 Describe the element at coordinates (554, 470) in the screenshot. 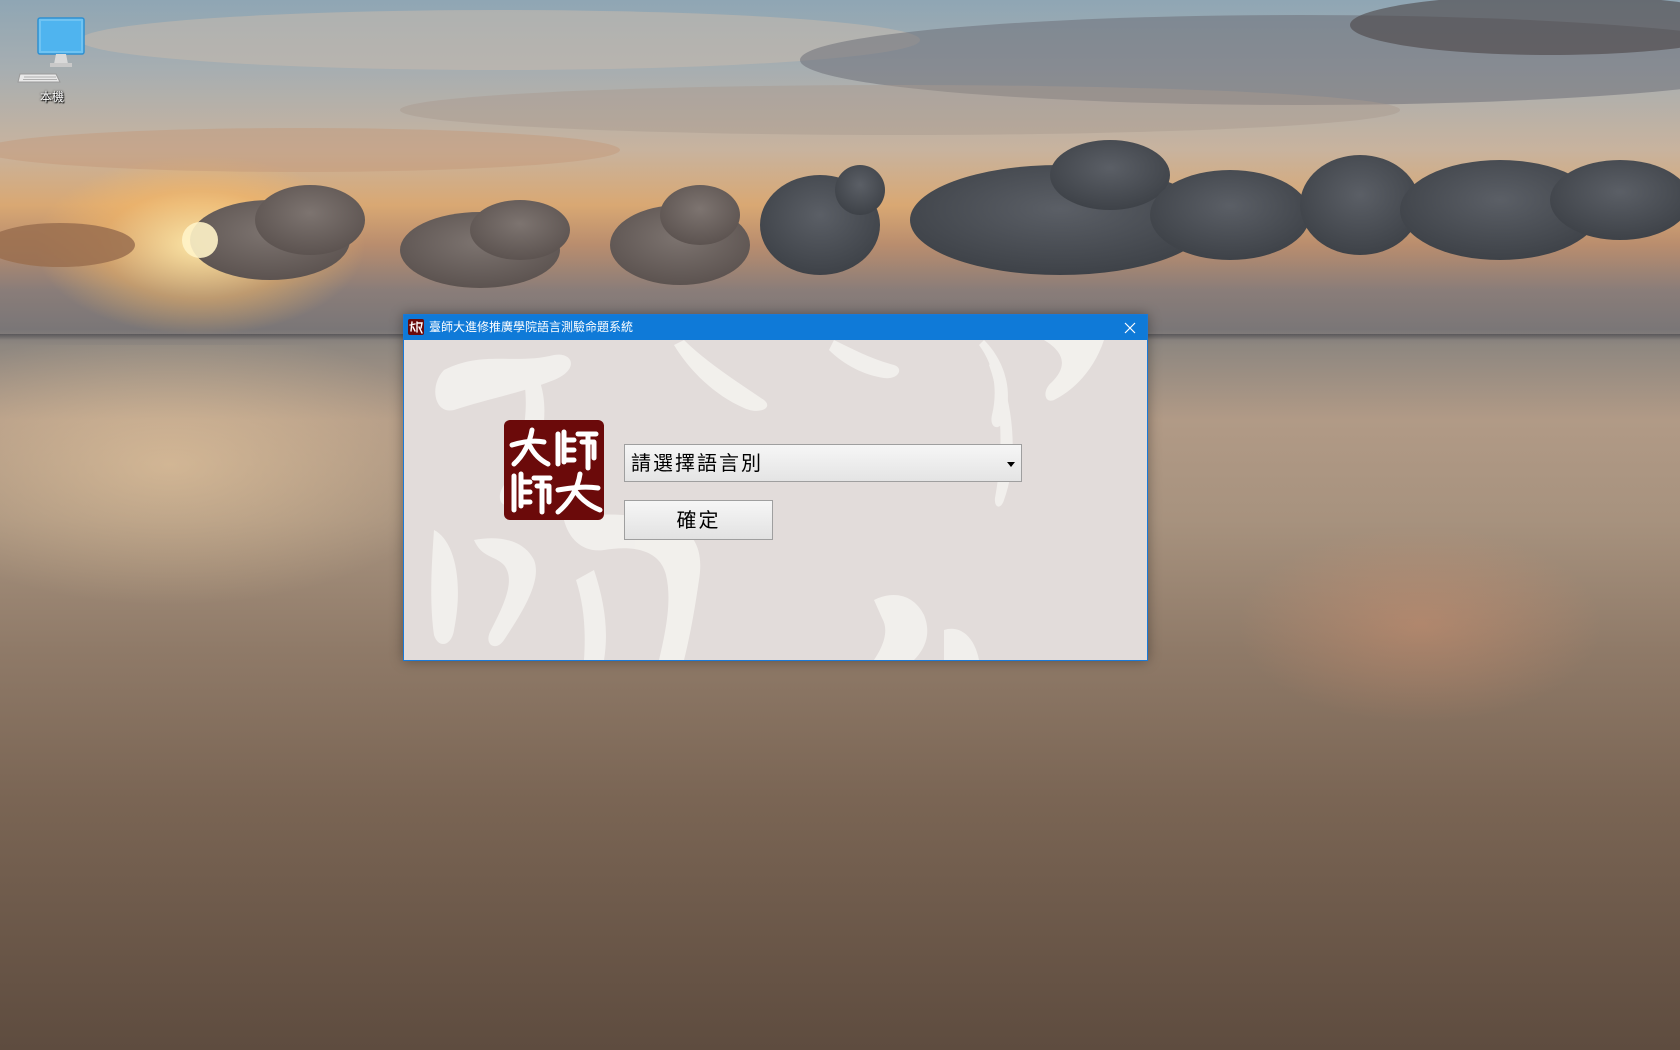

I see `ntnu-logo` at that location.